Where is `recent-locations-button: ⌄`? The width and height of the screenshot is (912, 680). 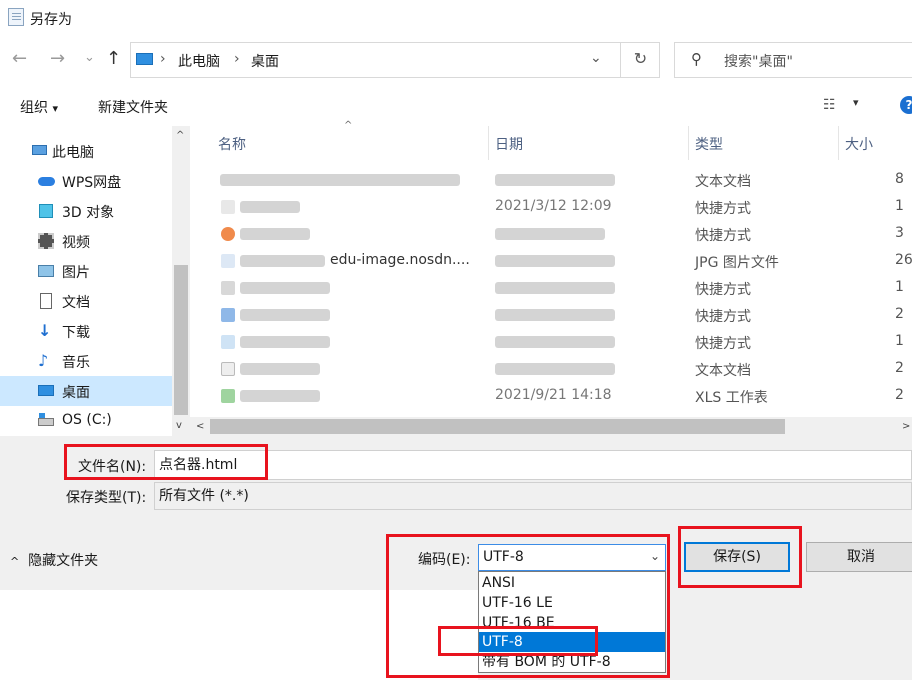
recent-locations-button: ⌄ is located at coordinates (89, 57).